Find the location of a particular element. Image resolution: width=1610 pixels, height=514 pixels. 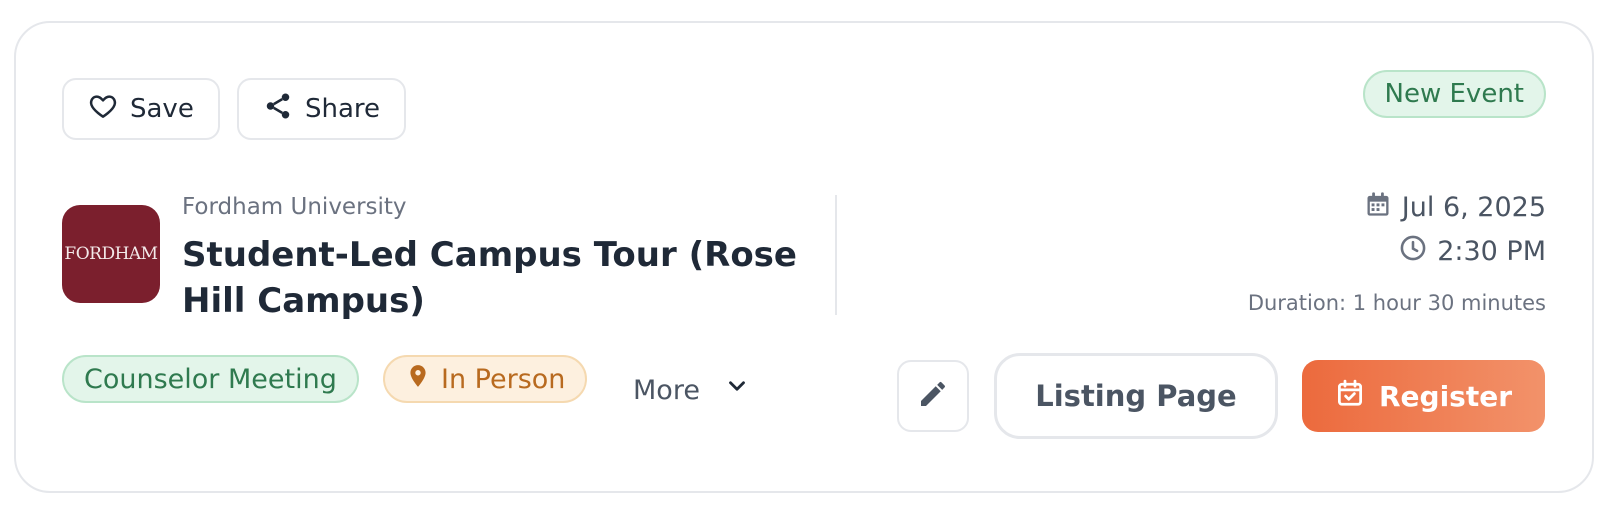

chevron-down-icon is located at coordinates (737, 390).